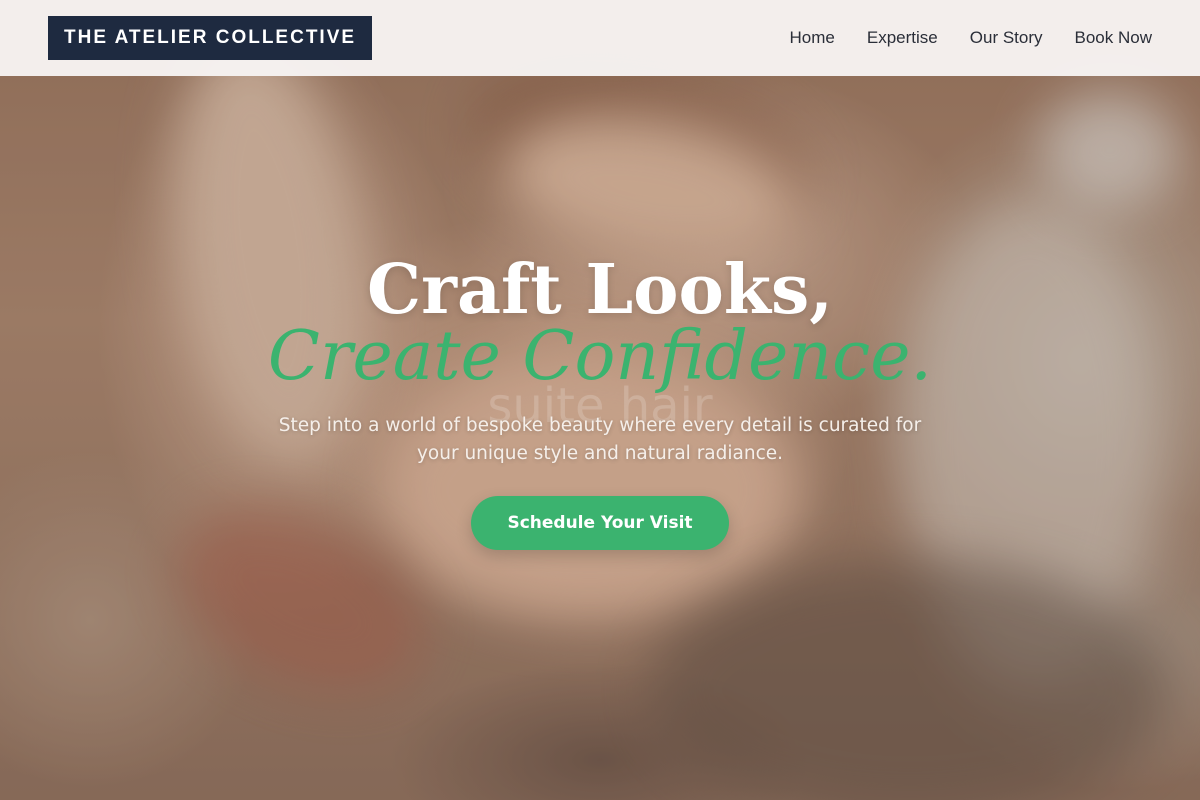 The image size is (1200, 800). I want to click on nav-home: Home, so click(812, 38).